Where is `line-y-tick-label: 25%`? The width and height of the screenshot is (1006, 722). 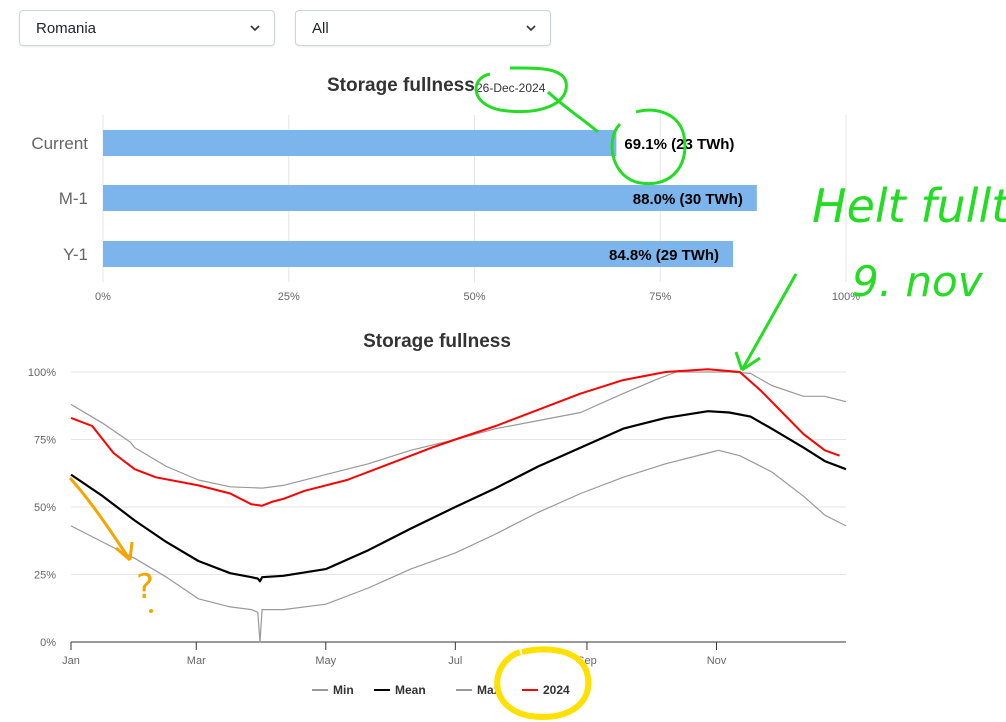
line-y-tick-label: 25% is located at coordinates (45, 576).